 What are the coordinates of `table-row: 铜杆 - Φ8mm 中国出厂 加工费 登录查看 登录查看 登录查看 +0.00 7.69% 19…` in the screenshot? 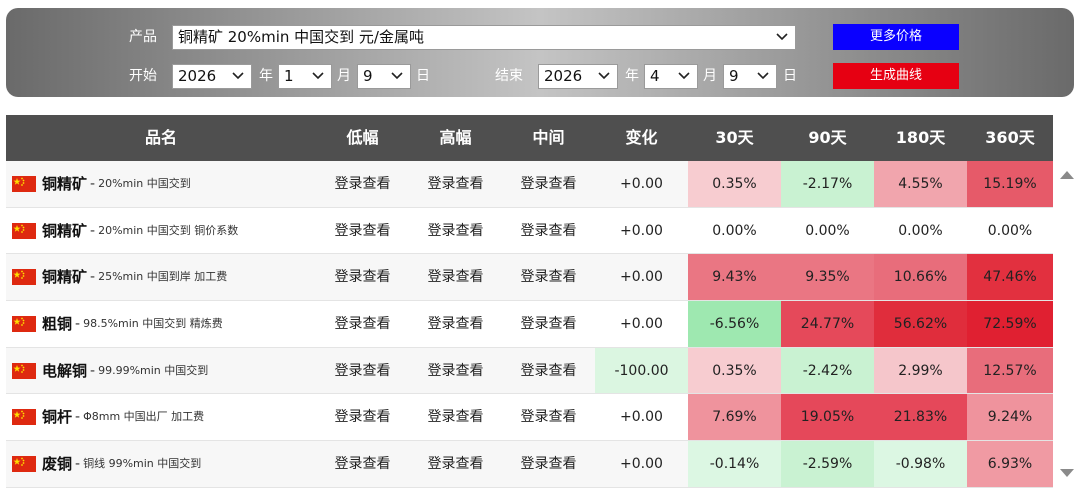 It's located at (529, 418).